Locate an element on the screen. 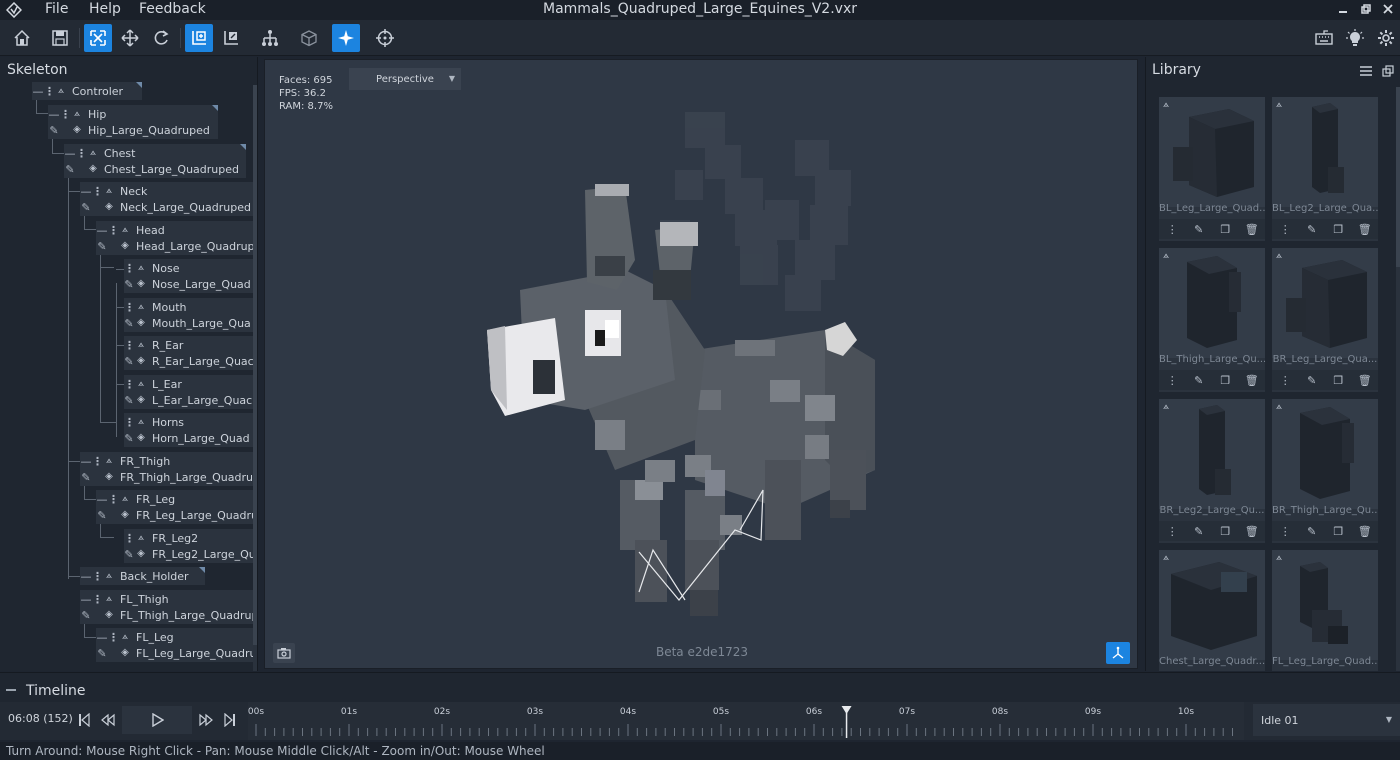 The height and width of the screenshot is (760, 1400). tree-node-fr-thigh: — ⋮ ⟑ FR_Thigh ✎ ◈ FR_Thigh_Large_Quadrup is located at coordinates (168, 469).